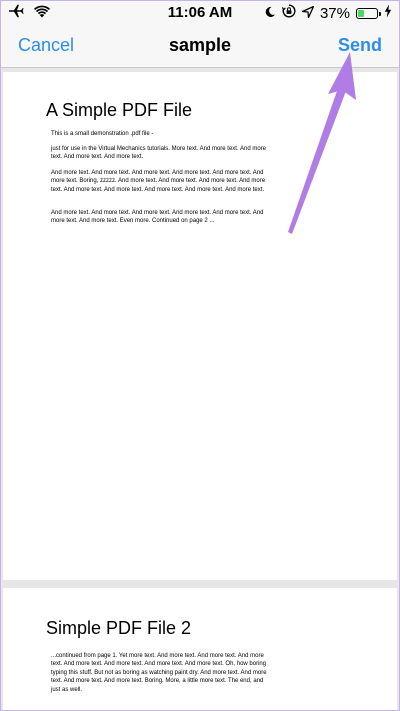  I want to click on battery-tip, so click(380, 13).